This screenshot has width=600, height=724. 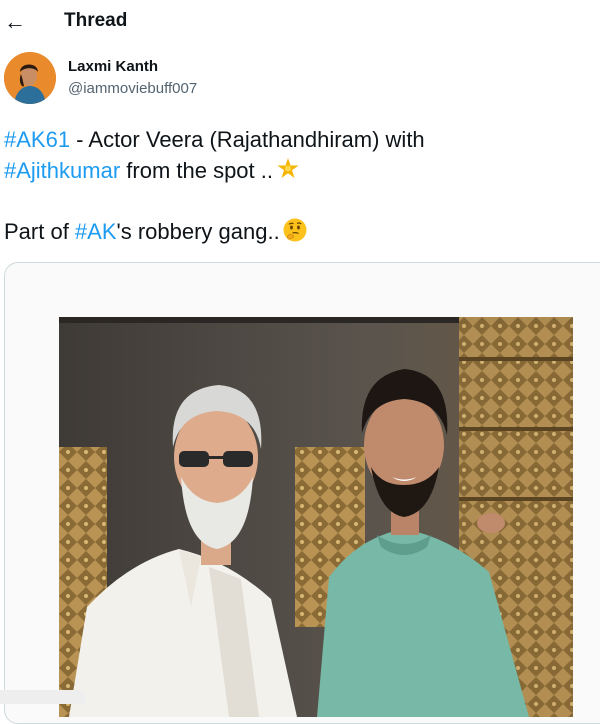 I want to click on overlay-chip, so click(x=43, y=697).